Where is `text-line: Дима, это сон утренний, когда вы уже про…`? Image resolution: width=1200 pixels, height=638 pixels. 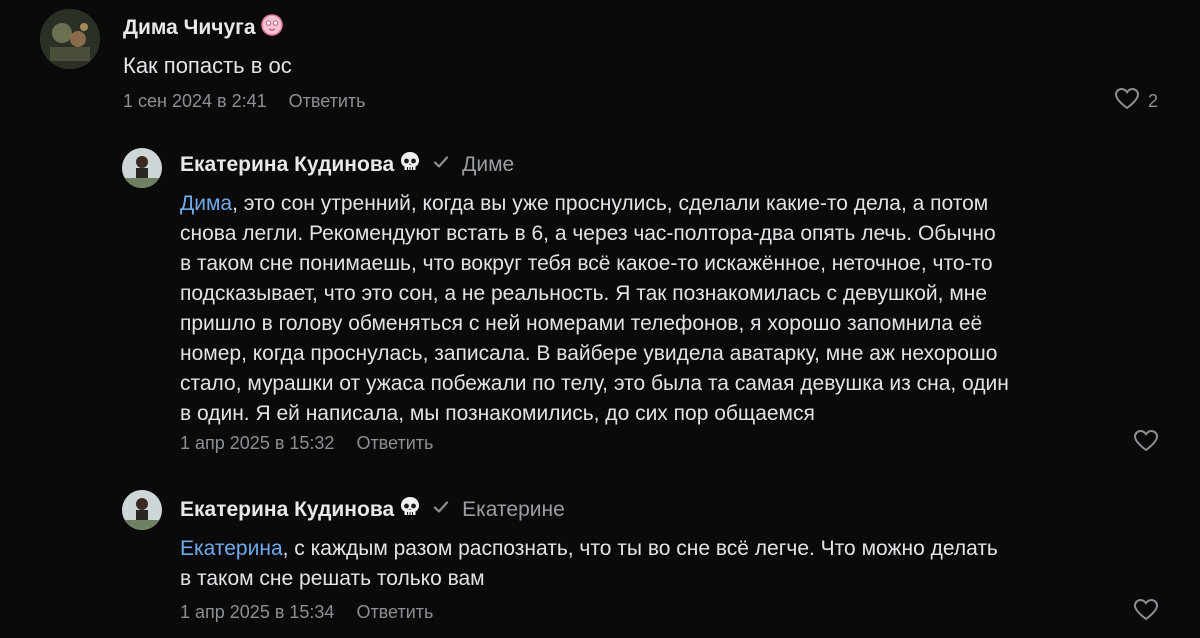 text-line: Дима, это сон утренний, когда вы уже про… is located at coordinates (584, 203).